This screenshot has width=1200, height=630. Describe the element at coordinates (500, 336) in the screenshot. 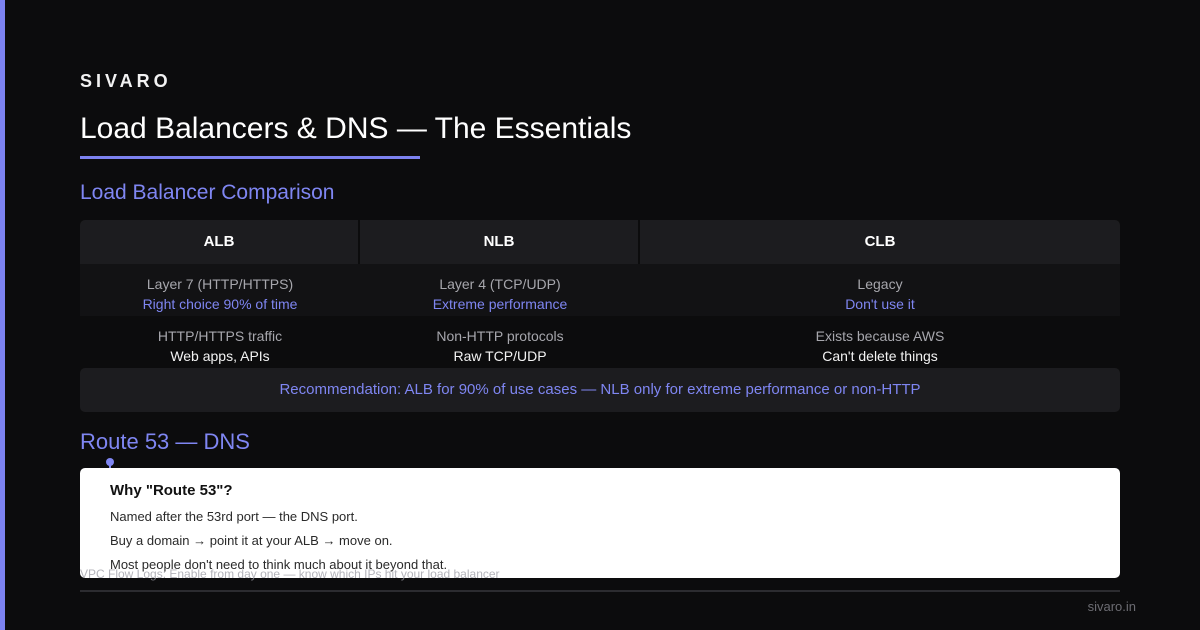

I see `cell-primary-text: Non-HTTP protocols` at that location.